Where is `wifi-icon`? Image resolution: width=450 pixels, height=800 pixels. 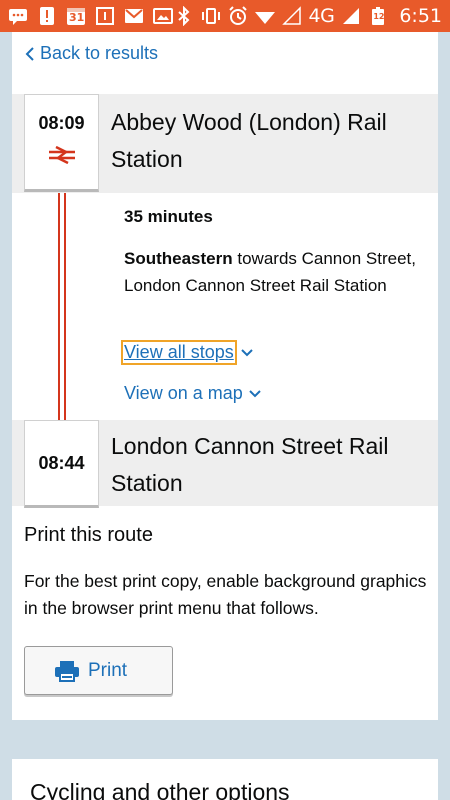 wifi-icon is located at coordinates (264, 16).